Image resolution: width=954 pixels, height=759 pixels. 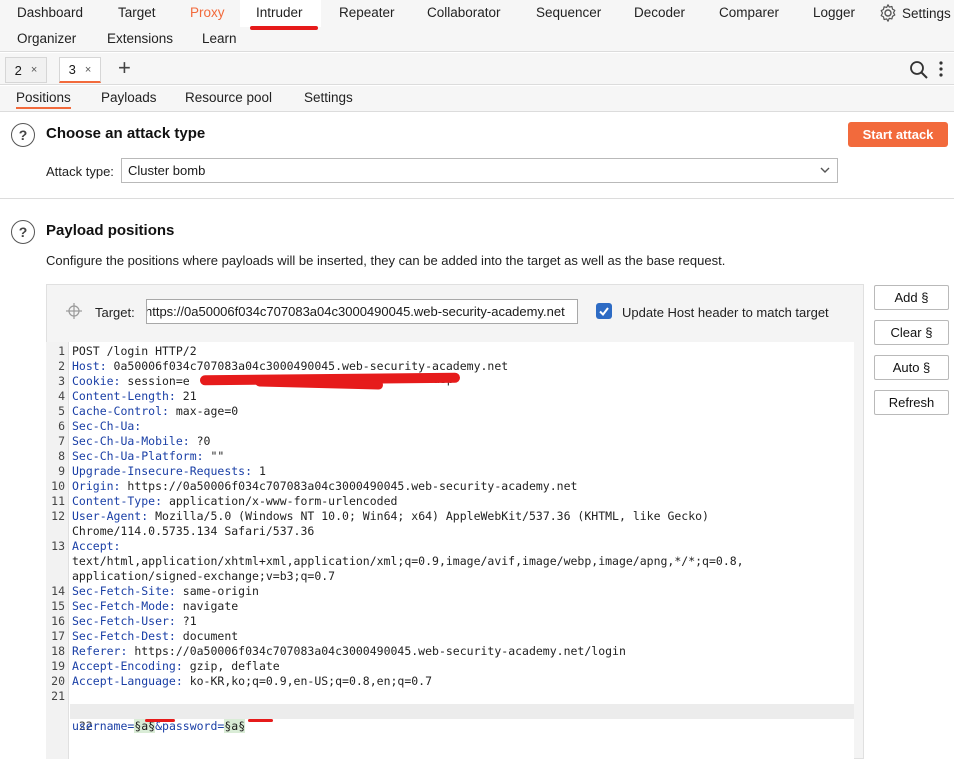 I want to click on refresh-button: Refresh, so click(x=911, y=402).